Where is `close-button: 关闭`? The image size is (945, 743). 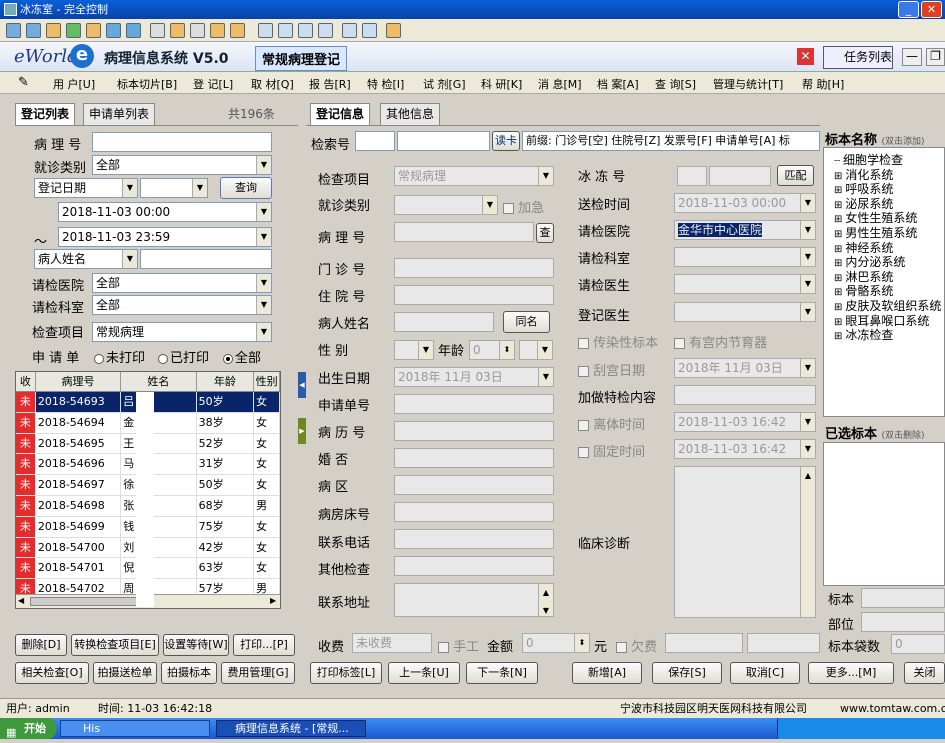
close-button: 关闭 is located at coordinates (924, 673).